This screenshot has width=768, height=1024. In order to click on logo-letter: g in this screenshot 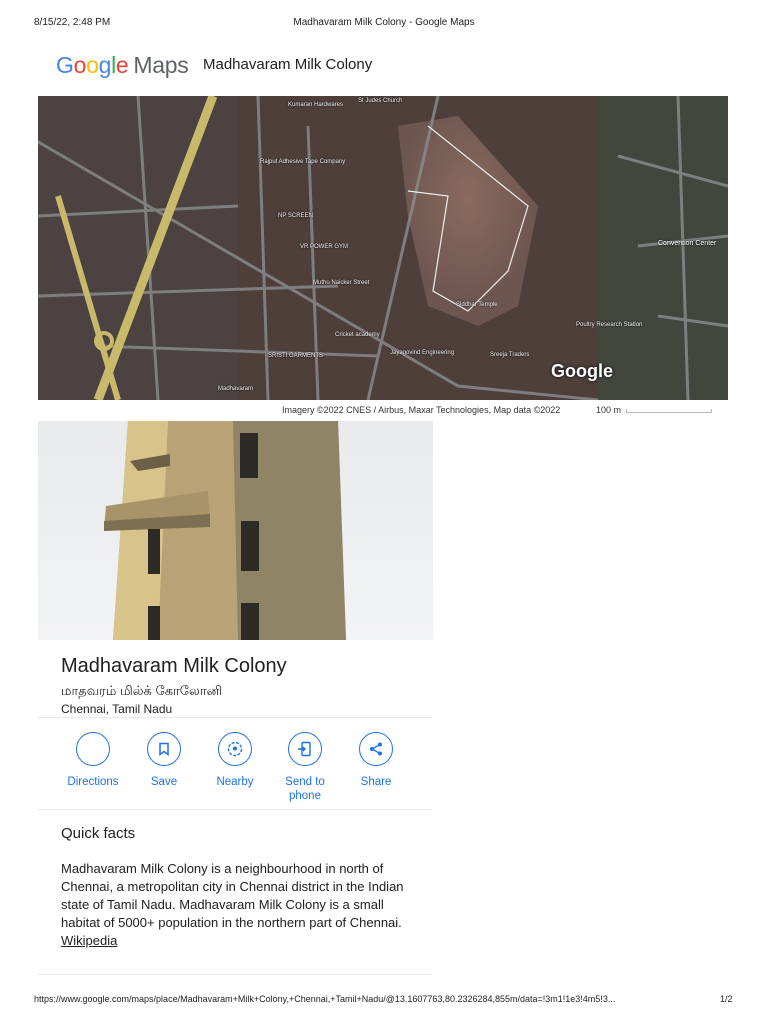, I will do `click(105, 65)`.